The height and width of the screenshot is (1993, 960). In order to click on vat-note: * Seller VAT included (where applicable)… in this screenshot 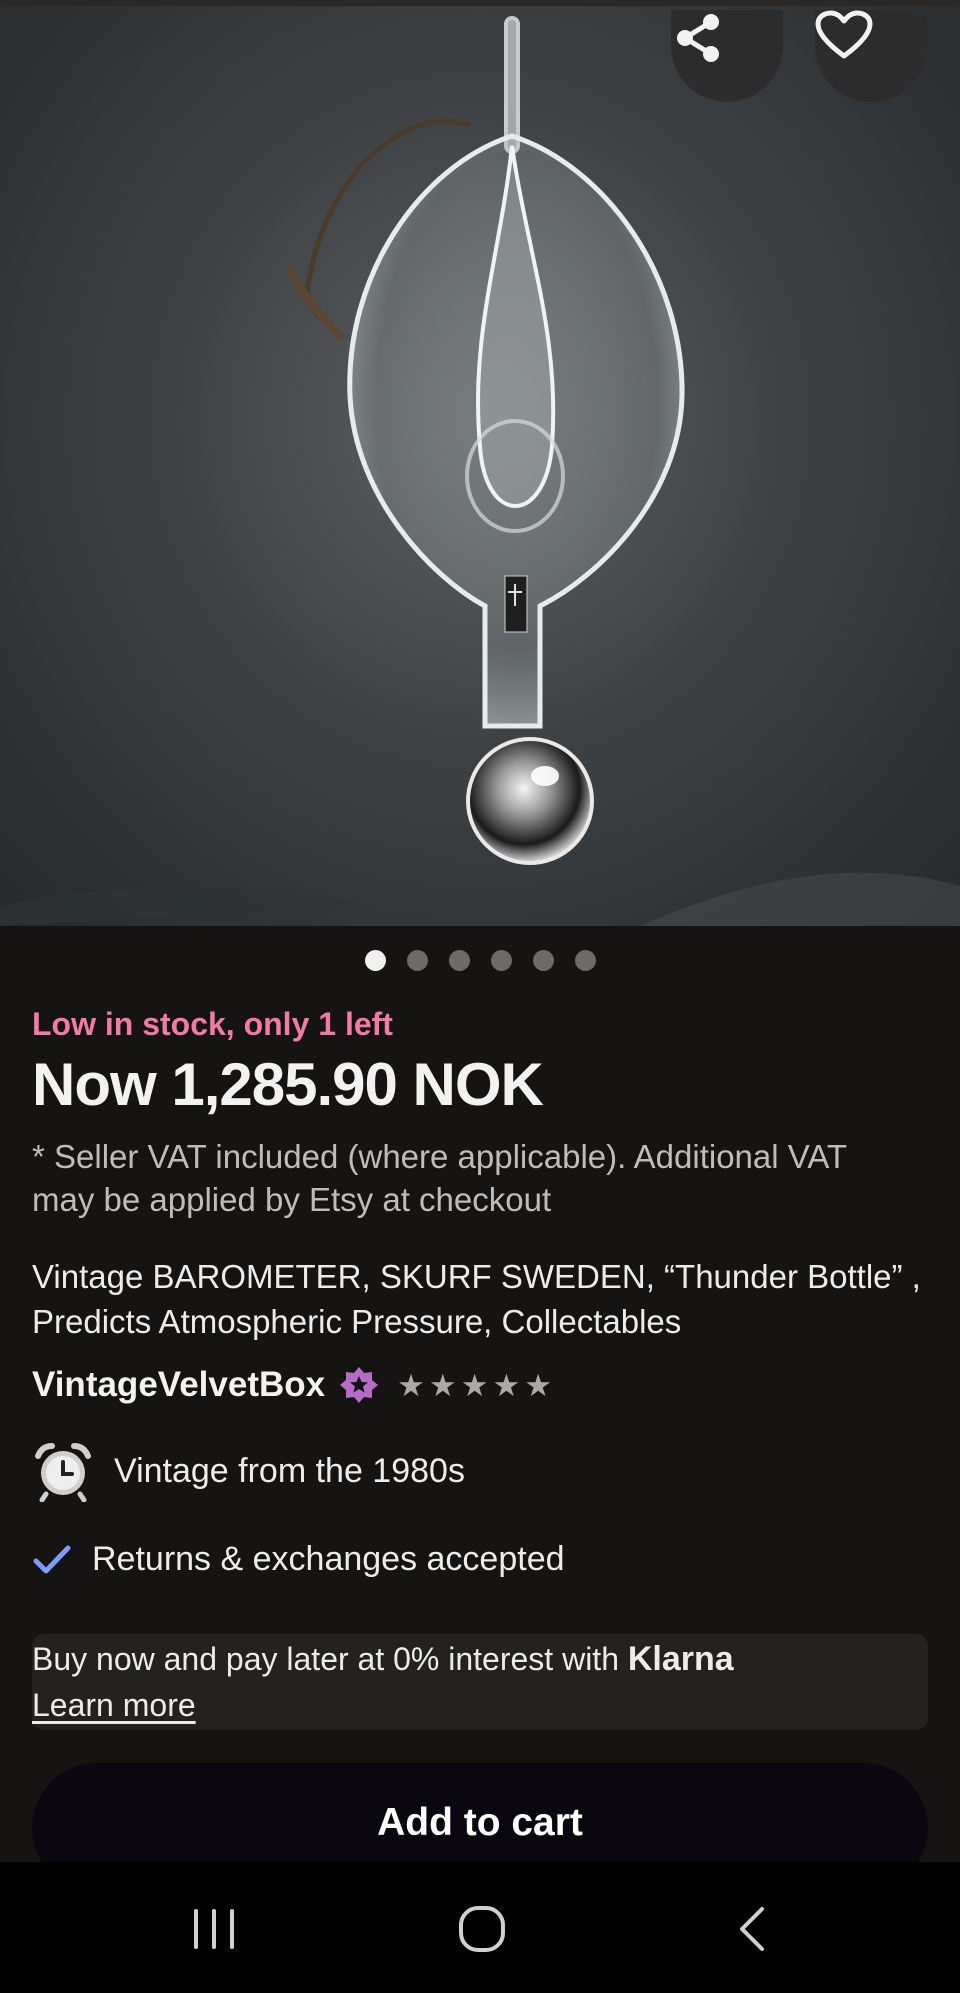, I will do `click(439, 1178)`.